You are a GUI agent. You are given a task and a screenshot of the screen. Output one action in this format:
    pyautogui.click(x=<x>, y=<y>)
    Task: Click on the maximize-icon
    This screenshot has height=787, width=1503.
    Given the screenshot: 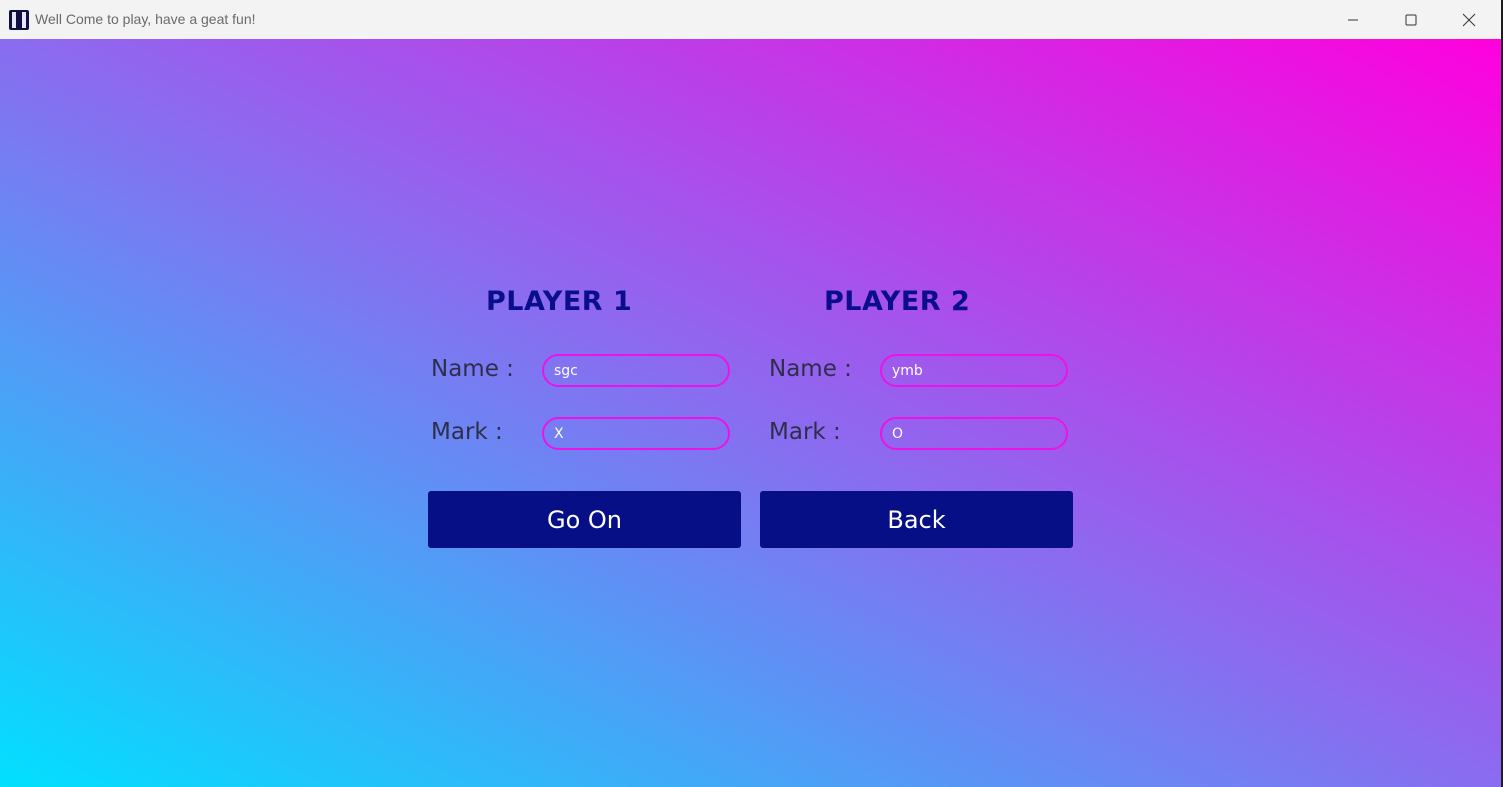 What is the action you would take?
    pyautogui.click(x=1411, y=19)
    